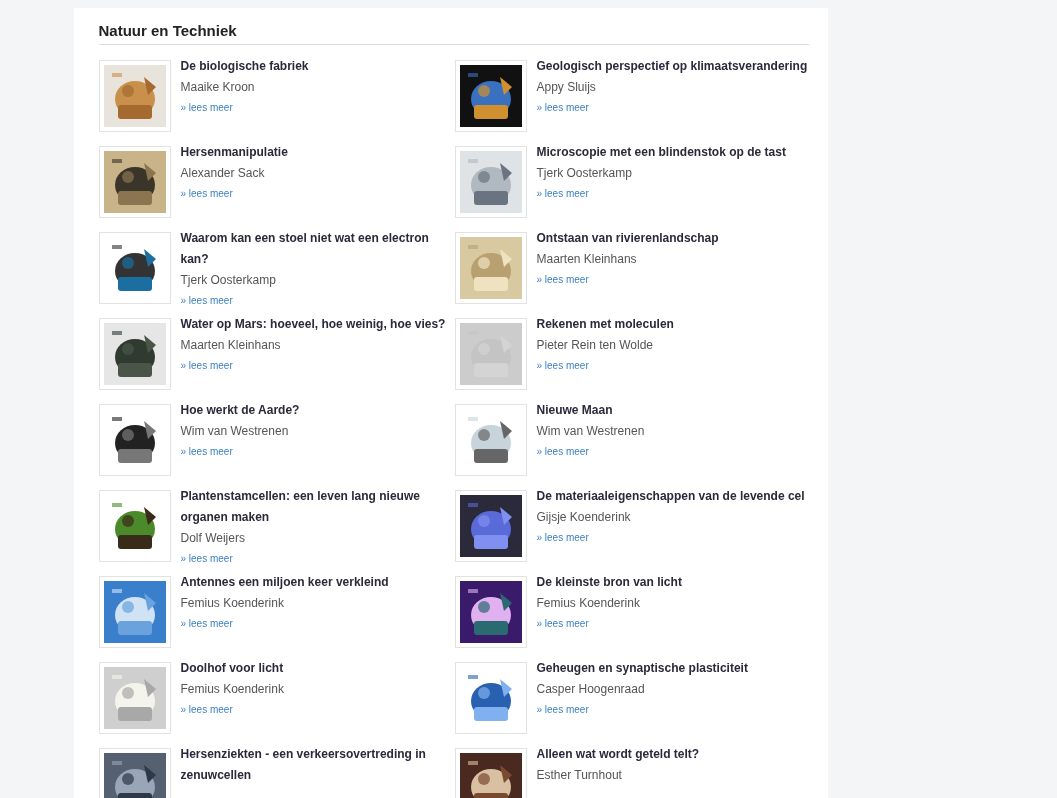 This screenshot has height=798, width=1057. I want to click on author-name: Casper Hoogenraad, so click(591, 689).